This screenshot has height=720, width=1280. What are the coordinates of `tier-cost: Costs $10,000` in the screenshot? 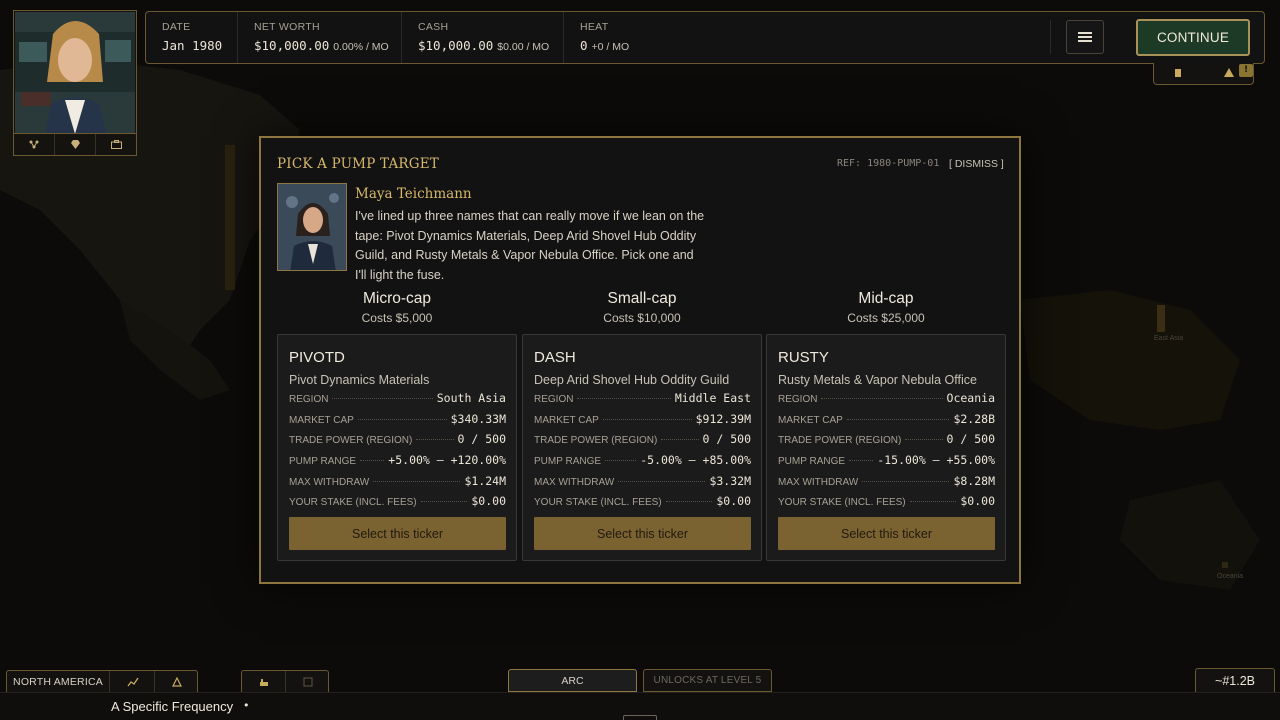 It's located at (642, 318).